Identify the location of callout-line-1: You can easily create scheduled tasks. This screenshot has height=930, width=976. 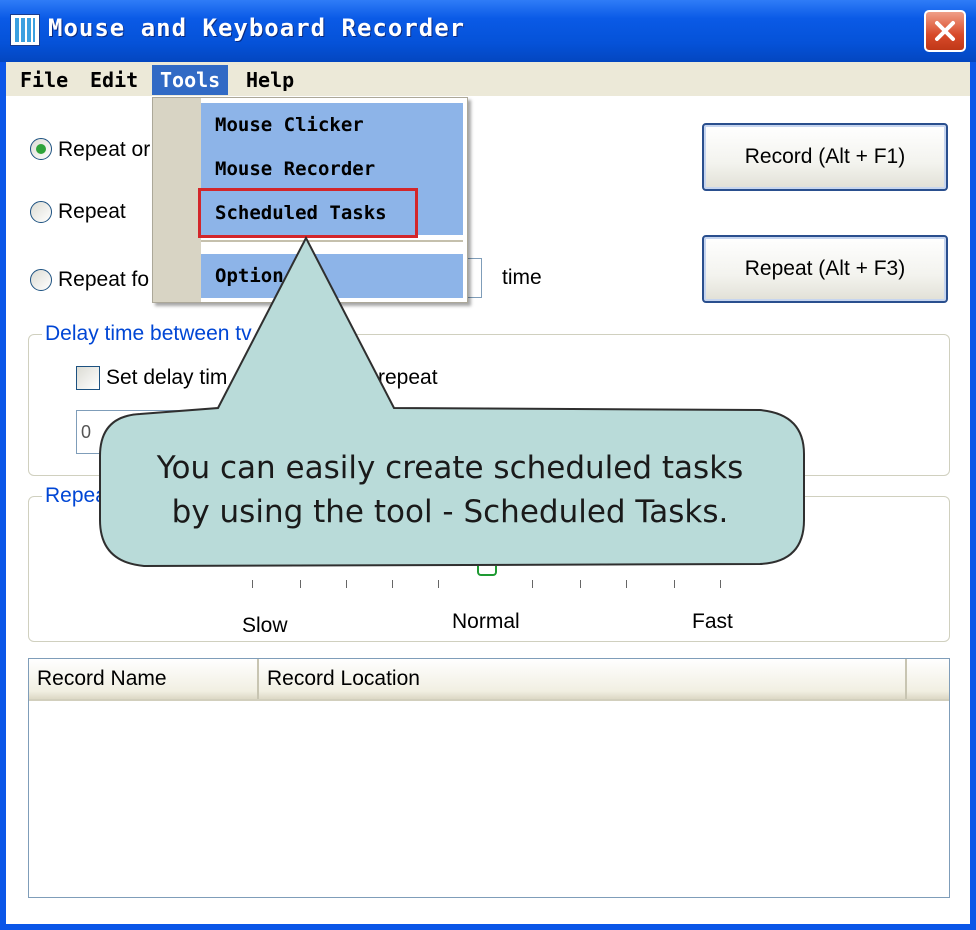
(450, 468).